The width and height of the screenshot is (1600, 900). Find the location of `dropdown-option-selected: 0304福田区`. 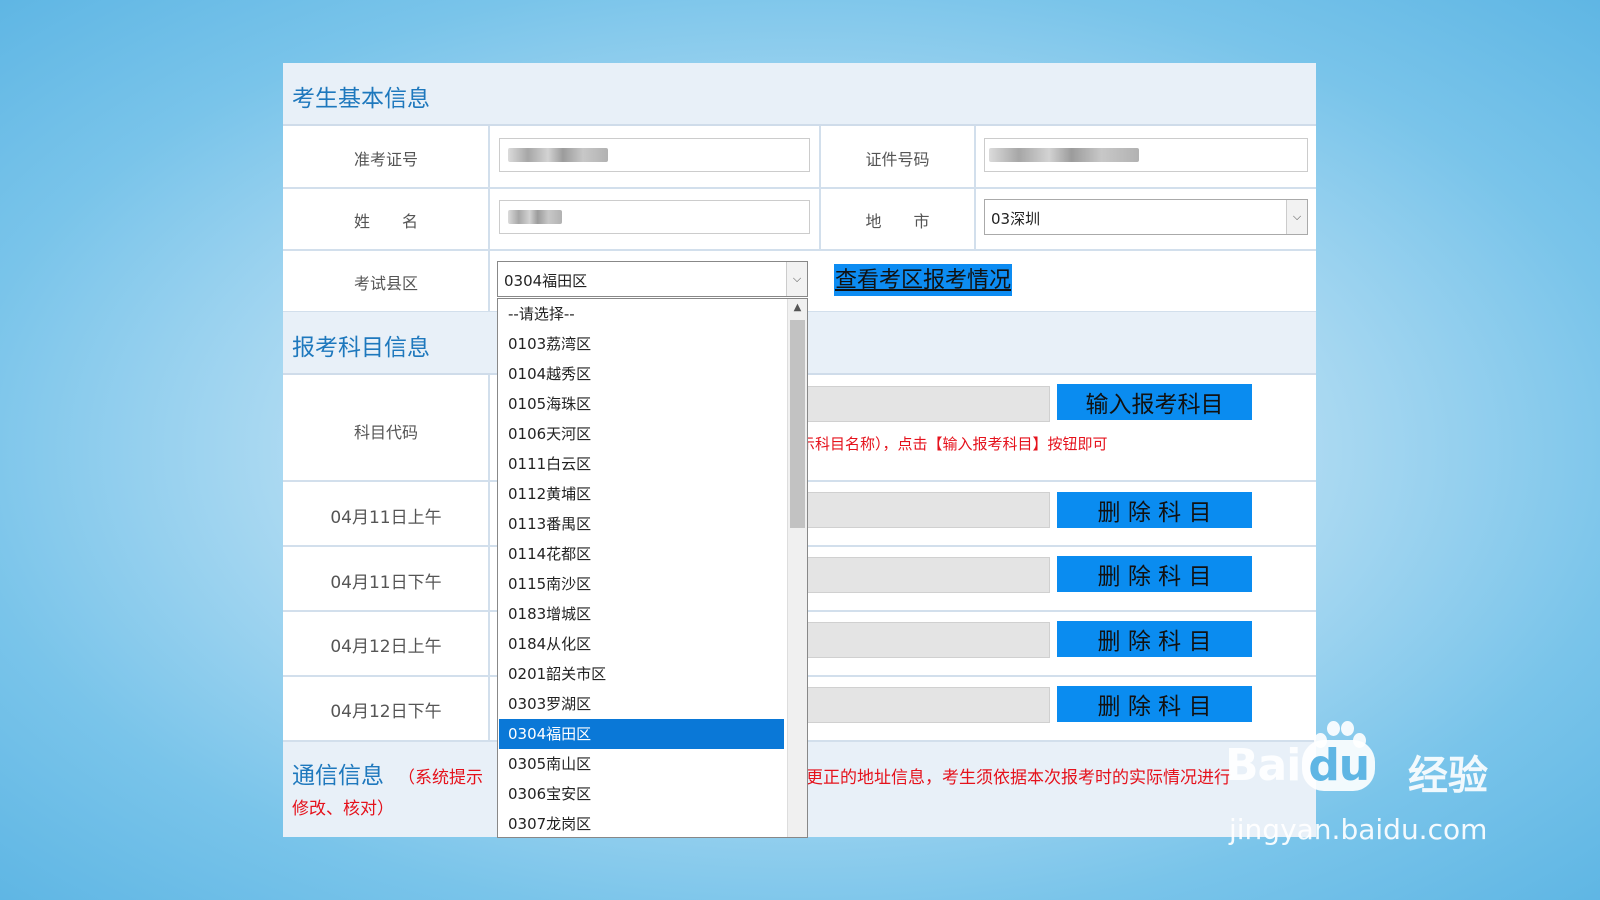

dropdown-option-selected: 0304福田区 is located at coordinates (641, 734).